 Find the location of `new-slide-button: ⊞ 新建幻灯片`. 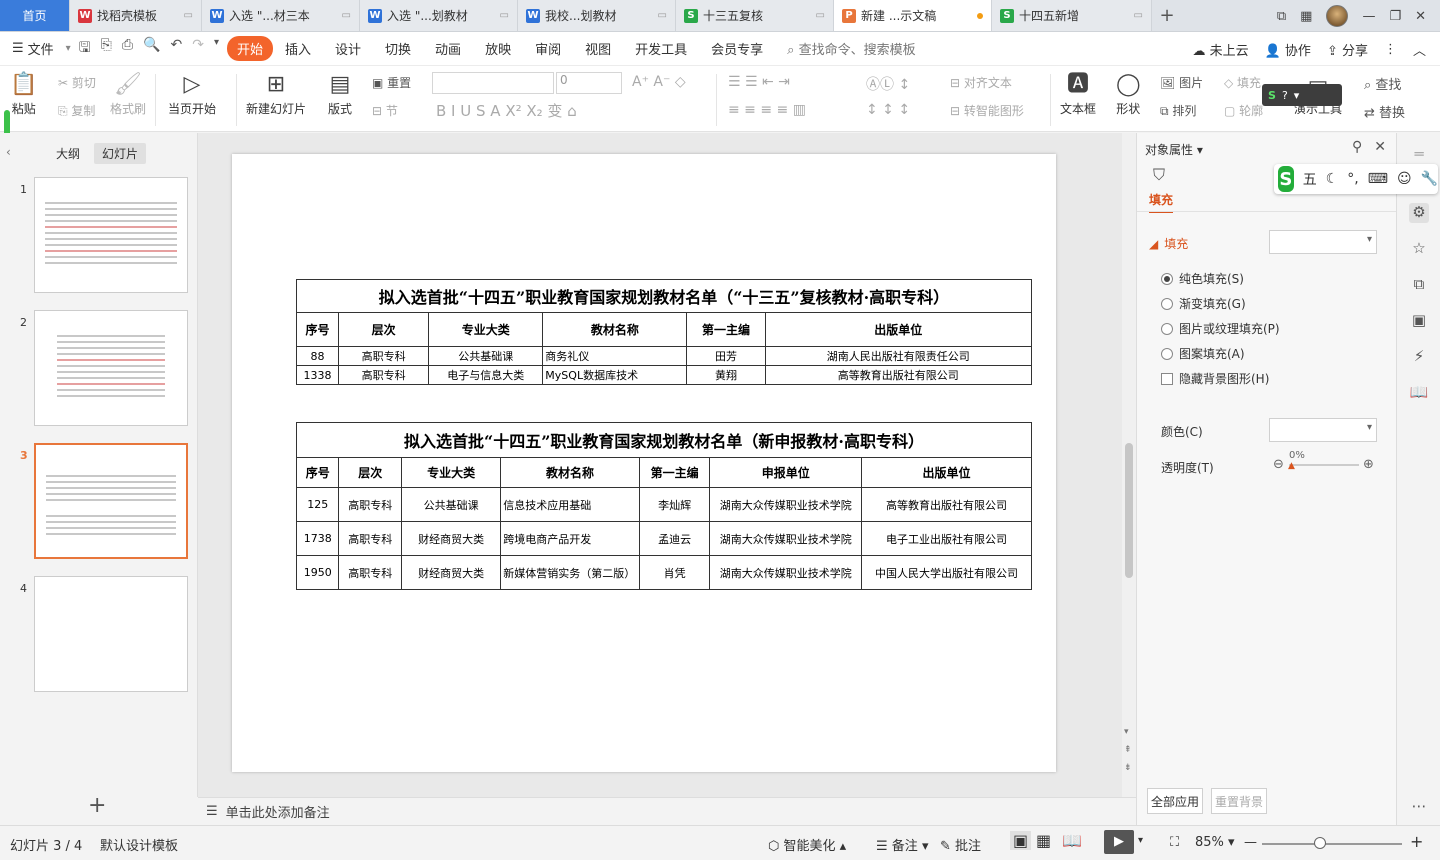

new-slide-button: ⊞ 新建幻灯片 is located at coordinates (276, 93).